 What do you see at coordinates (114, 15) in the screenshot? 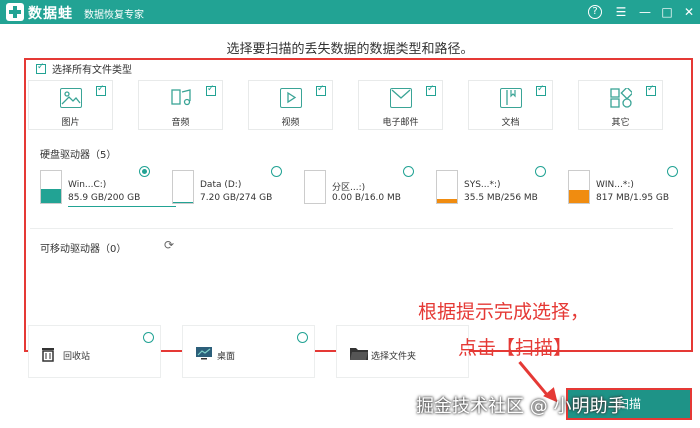
I see `app-subtitle: 数据恢复专家` at bounding box center [114, 15].